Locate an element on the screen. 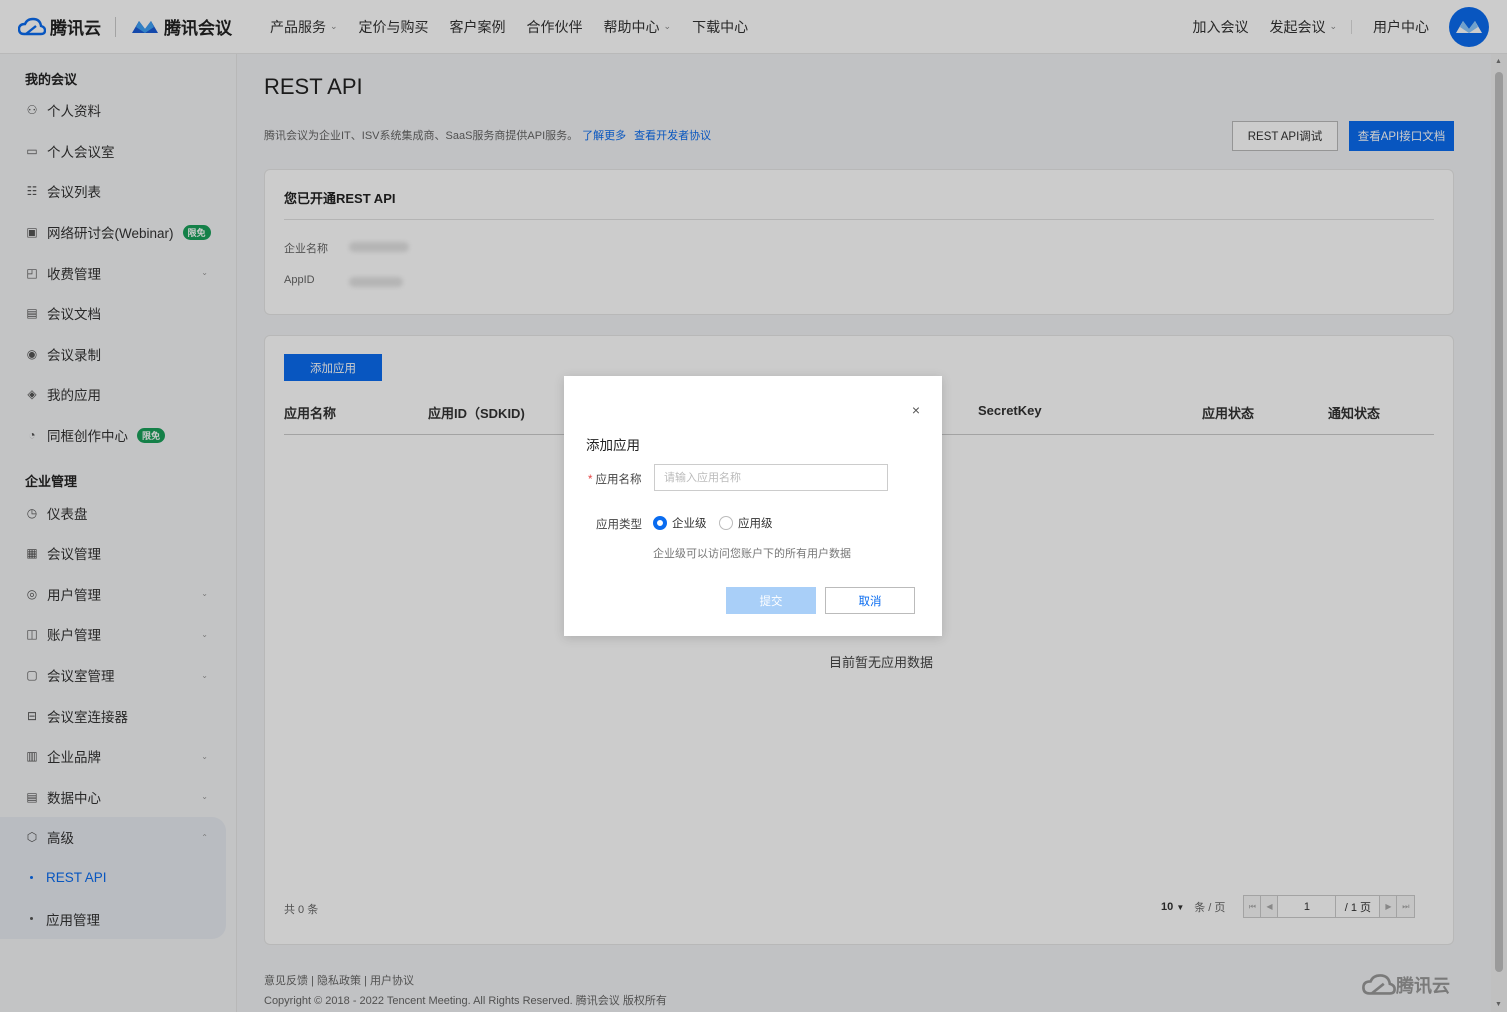  radio-app-level: 应用级 is located at coordinates (746, 523).